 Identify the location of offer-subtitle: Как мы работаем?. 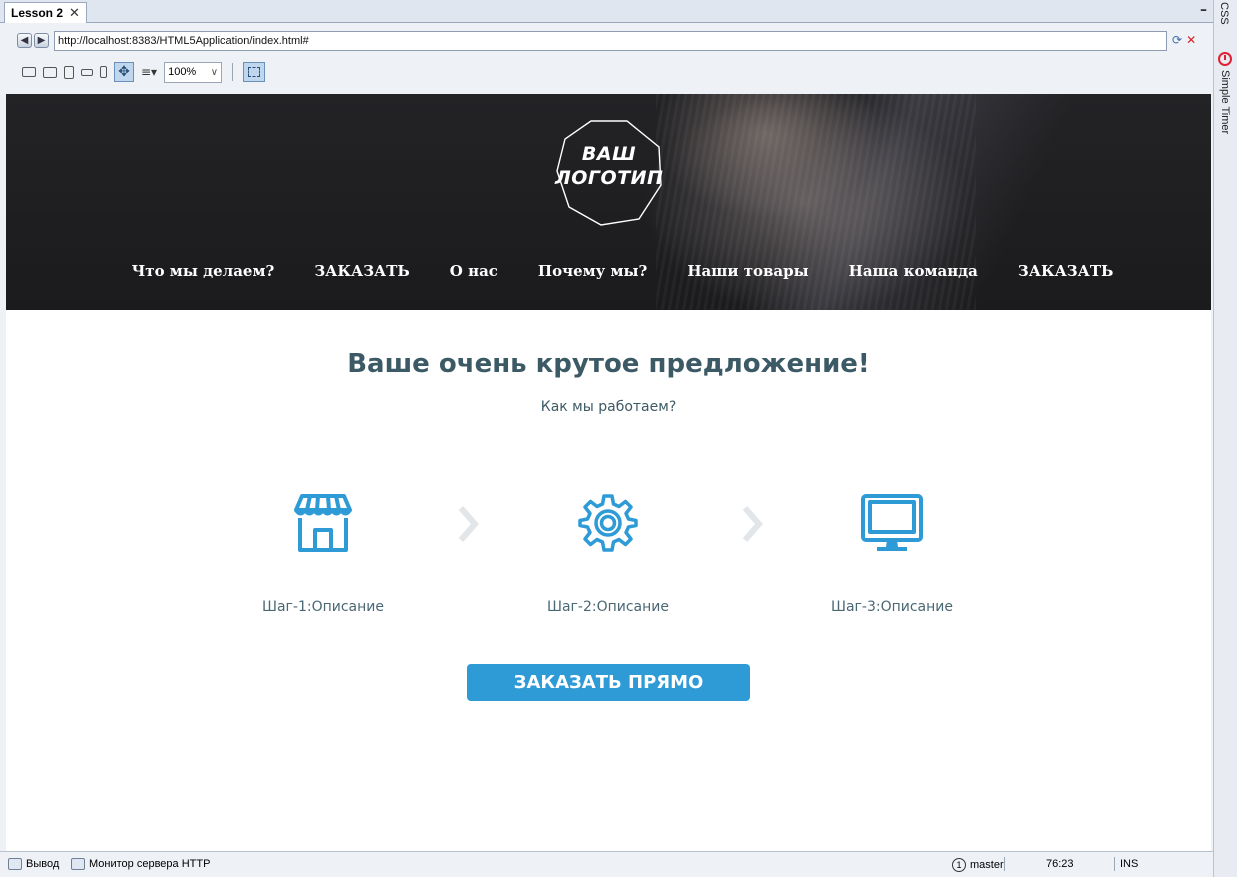
(608, 407).